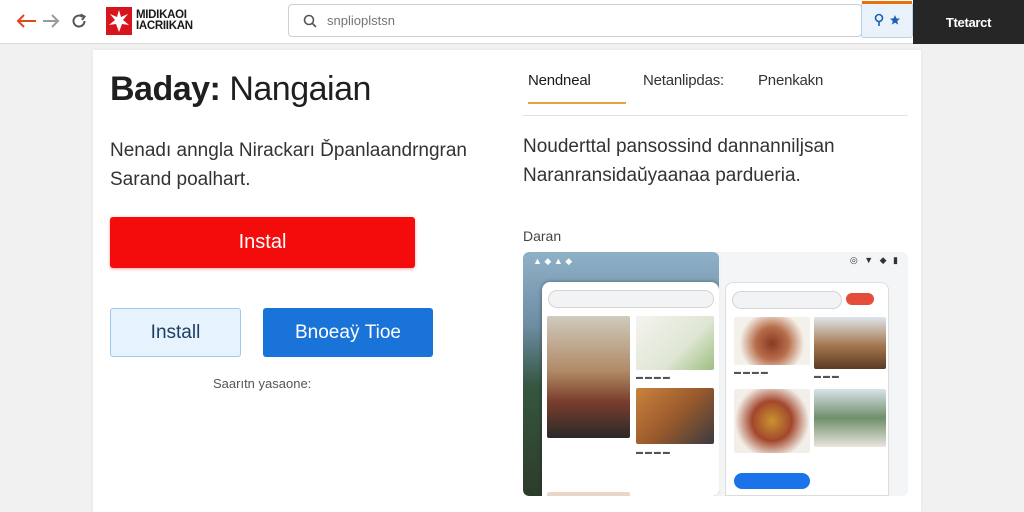 Image resolution: width=1024 pixels, height=512 pixels. What do you see at coordinates (887, 19) in the screenshot?
I see `extension-button` at bounding box center [887, 19].